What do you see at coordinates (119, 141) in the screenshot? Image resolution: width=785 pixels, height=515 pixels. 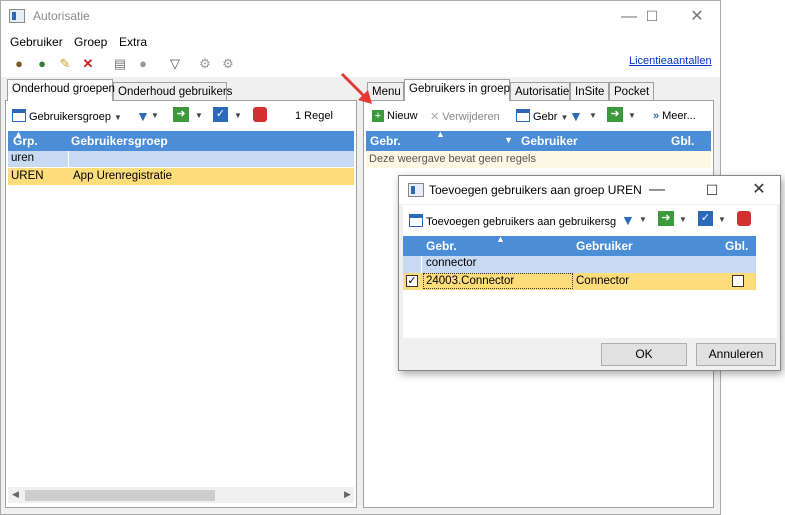 I see `col-gebruikersgroep: Gebruikersgroep` at bounding box center [119, 141].